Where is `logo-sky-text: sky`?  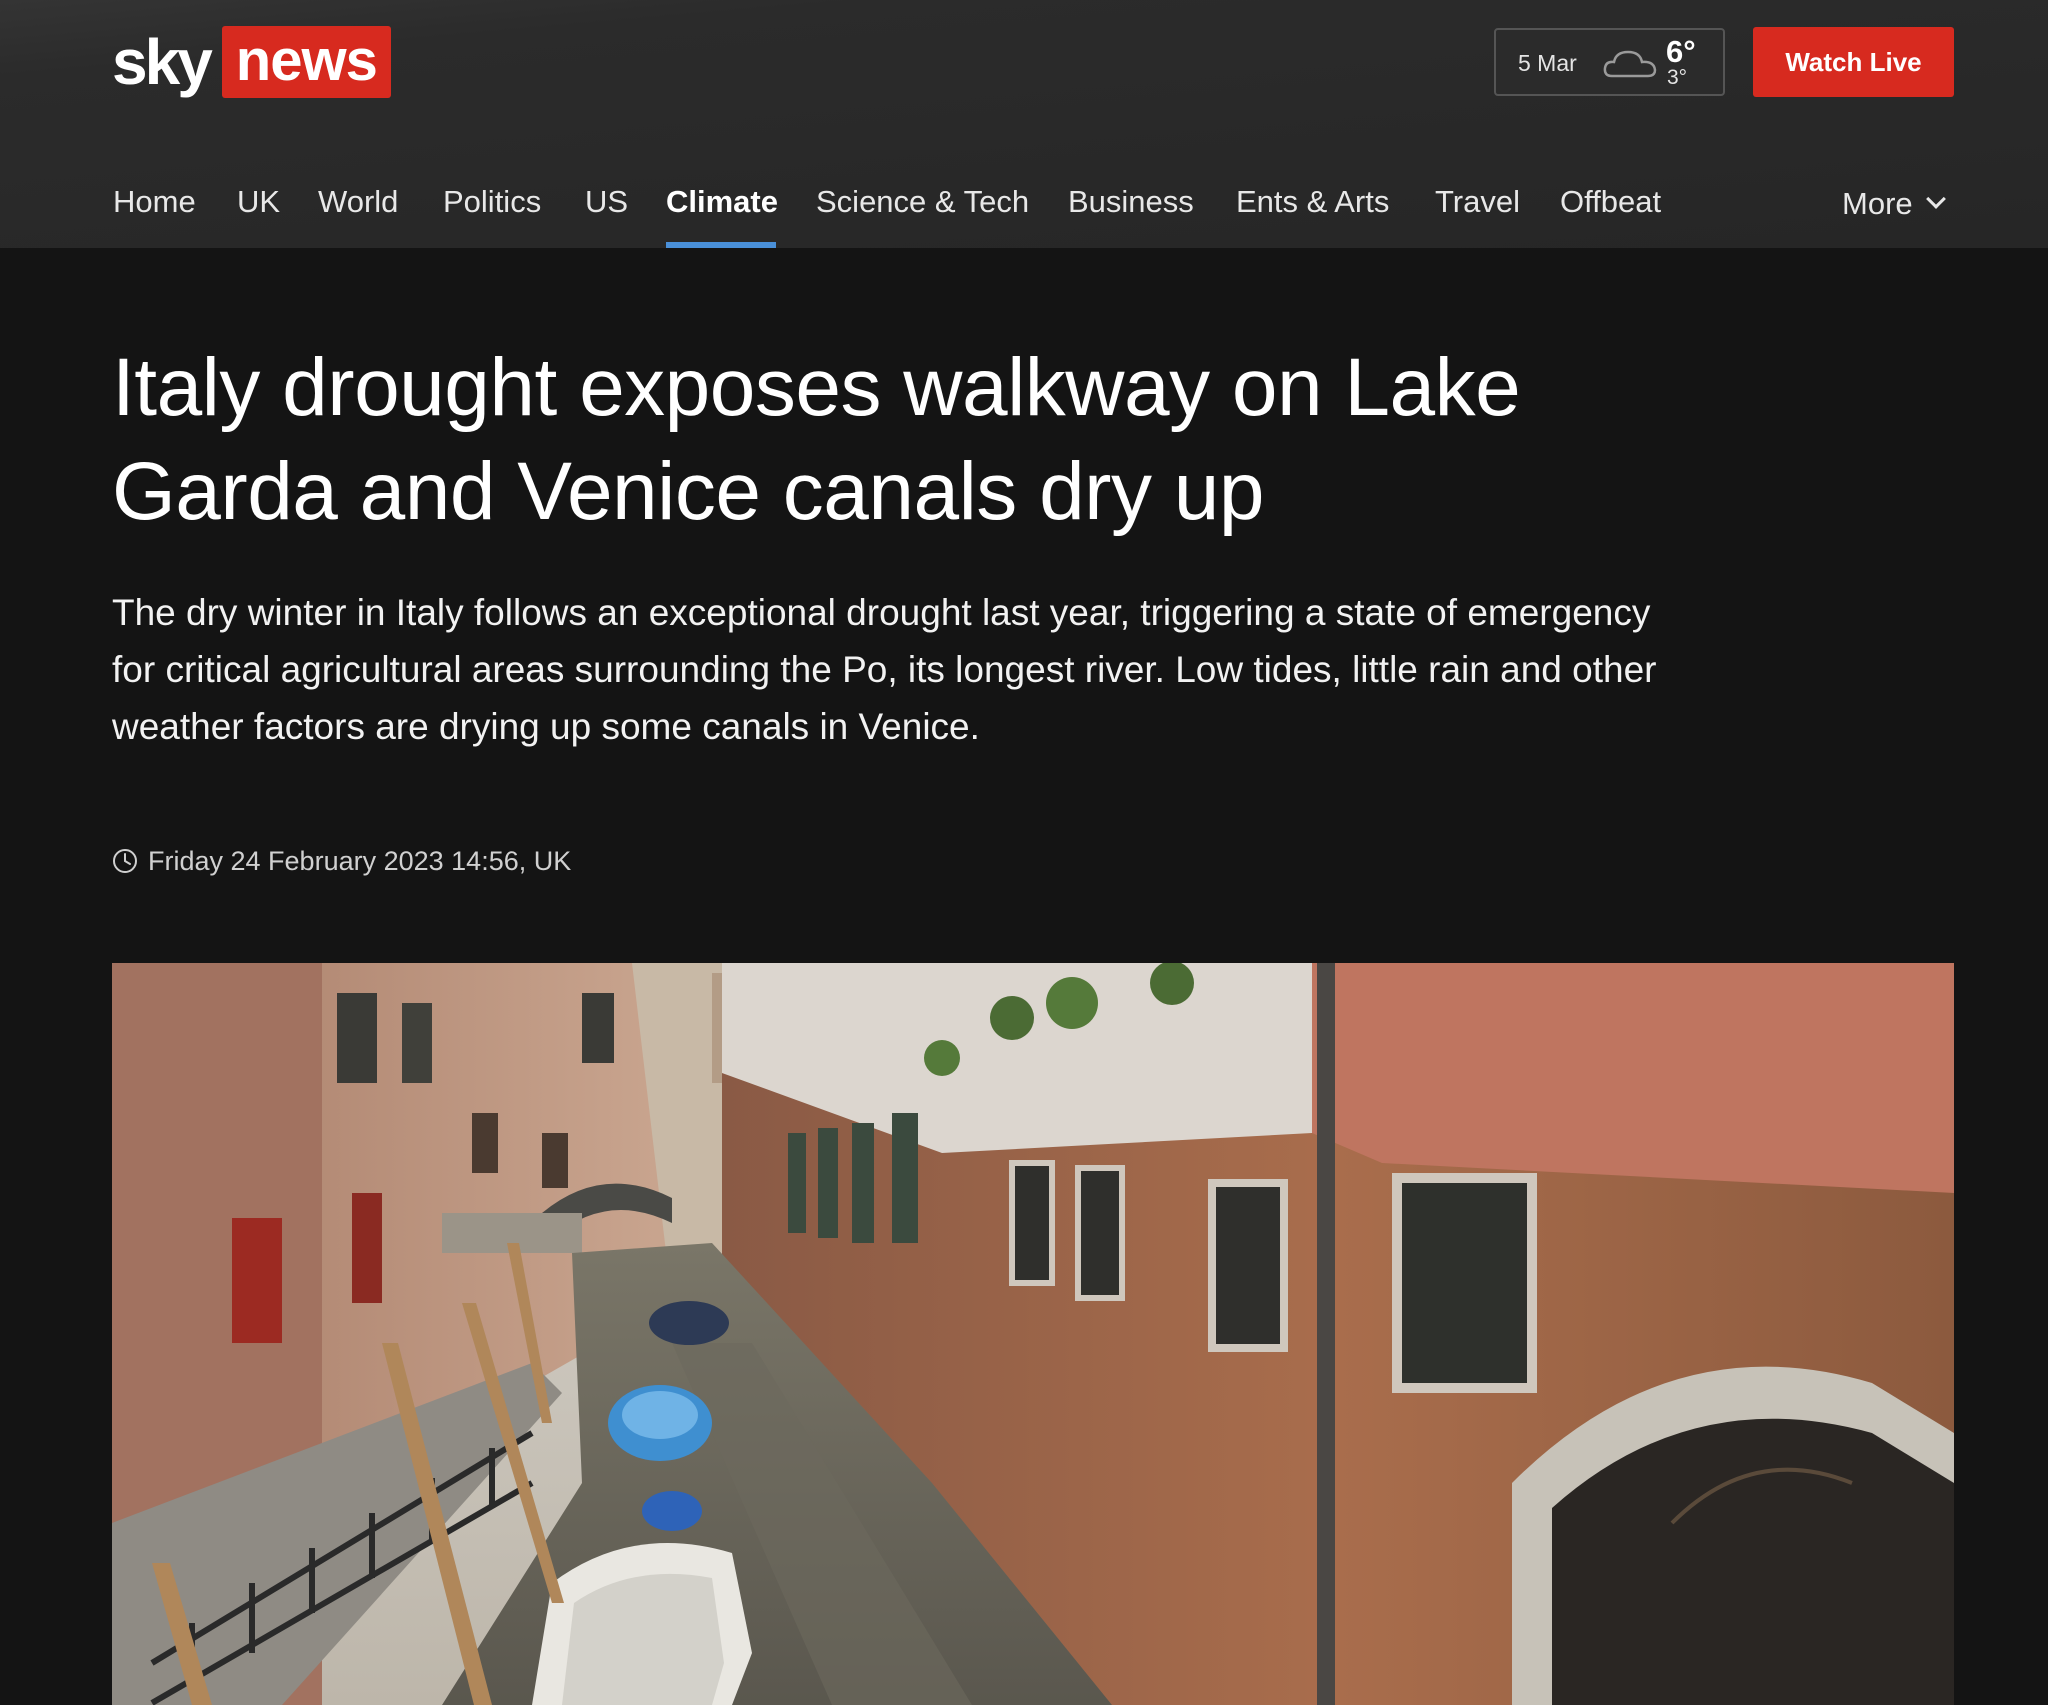
logo-sky-text: sky is located at coordinates (162, 62).